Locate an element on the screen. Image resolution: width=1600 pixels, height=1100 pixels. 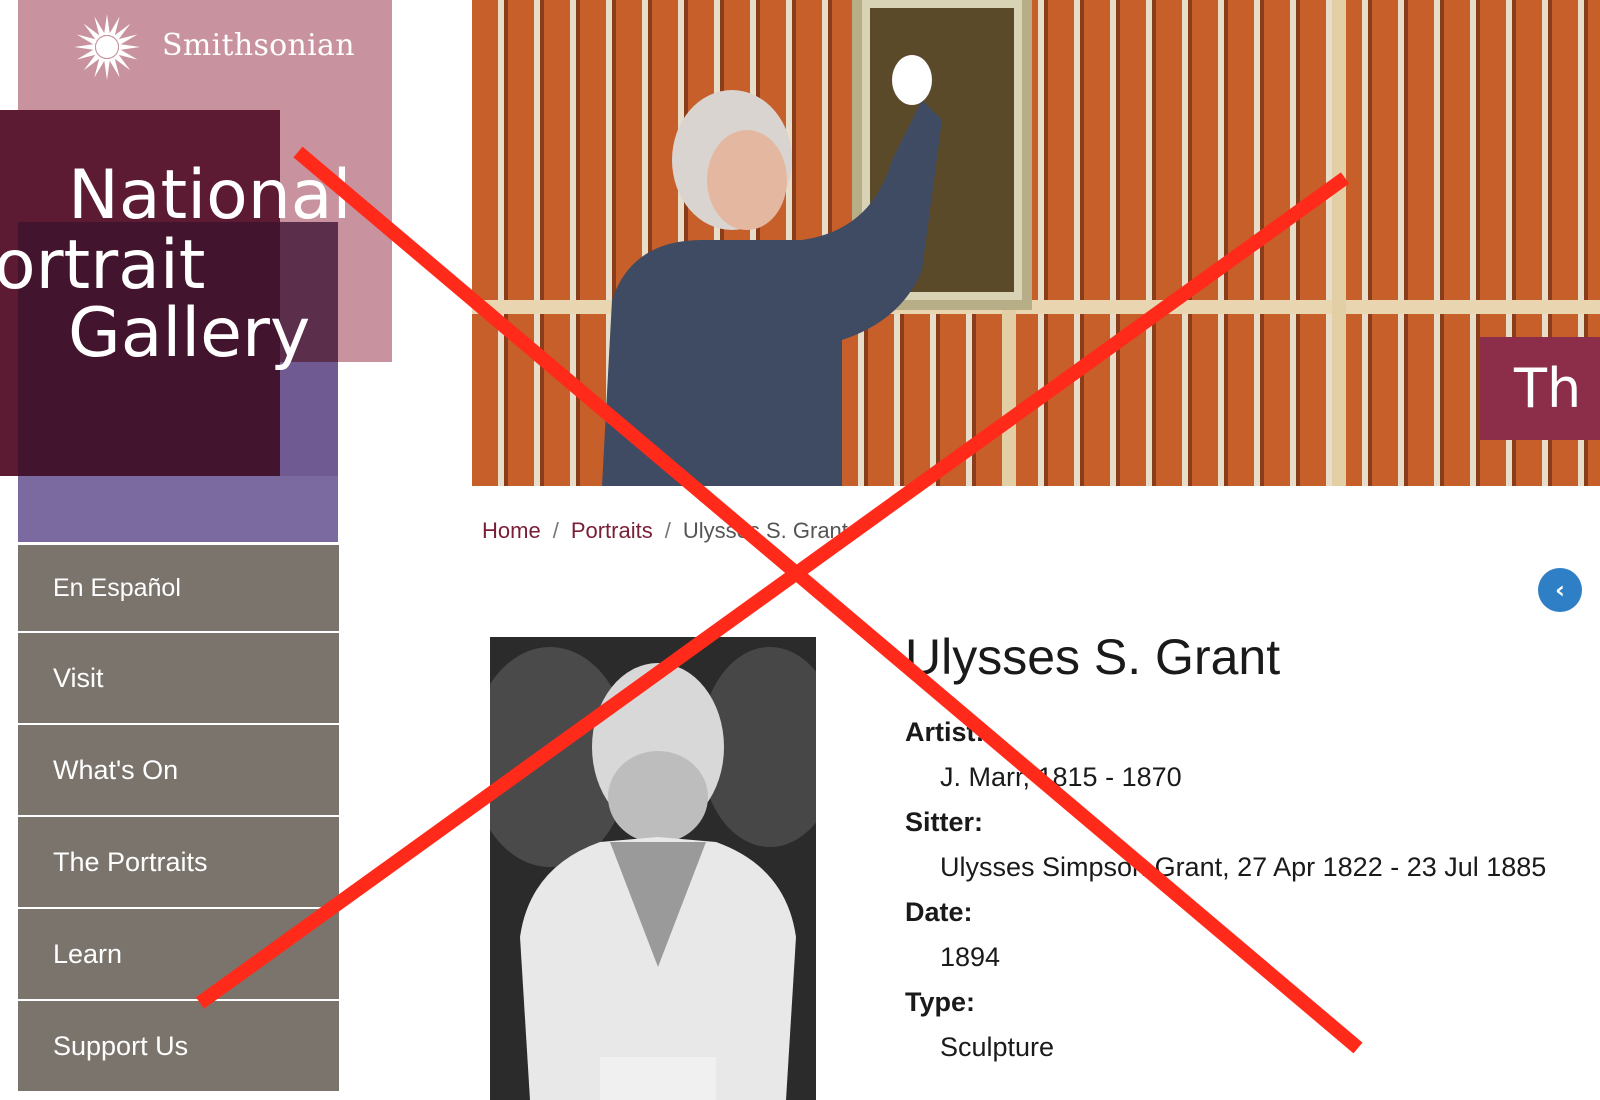
bust-sculpture-image is located at coordinates (653, 868).